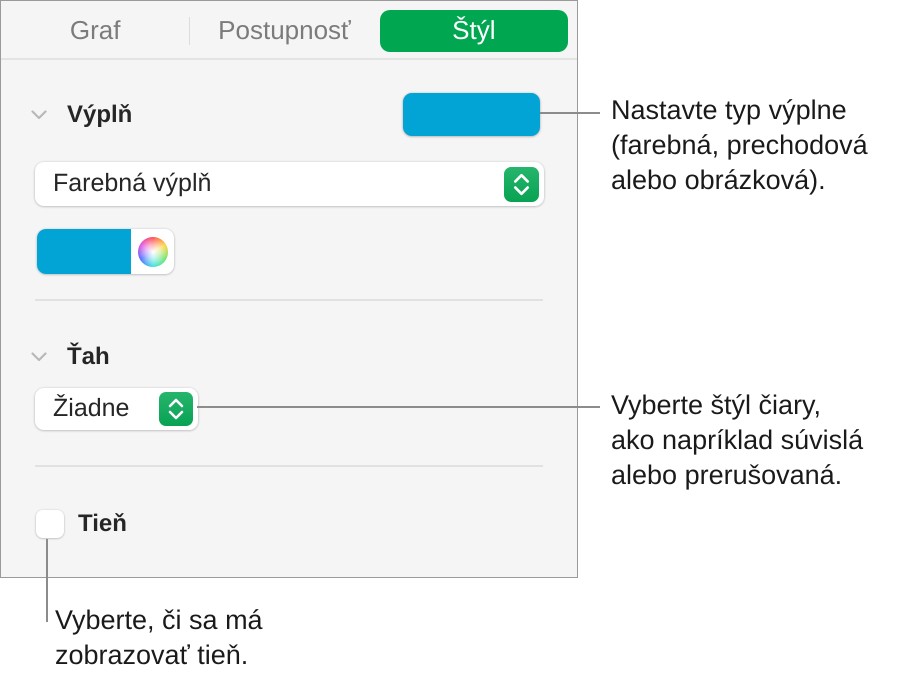 Image resolution: width=900 pixels, height=681 pixels. What do you see at coordinates (99, 115) in the screenshot?
I see `section-title: Výplň` at bounding box center [99, 115].